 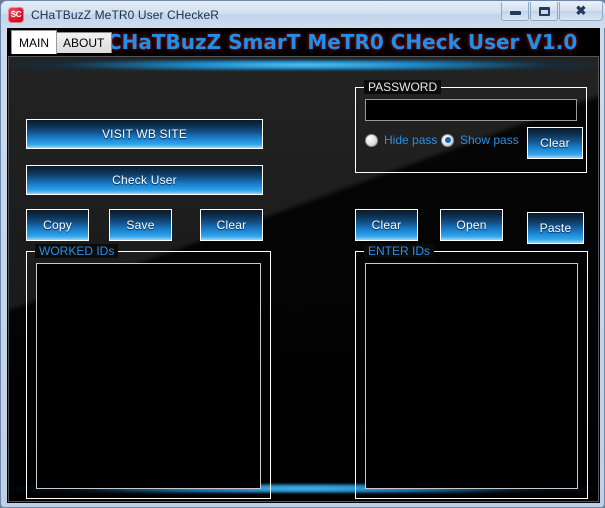 I want to click on hide-pass-label: Hide pass, so click(x=411, y=140).